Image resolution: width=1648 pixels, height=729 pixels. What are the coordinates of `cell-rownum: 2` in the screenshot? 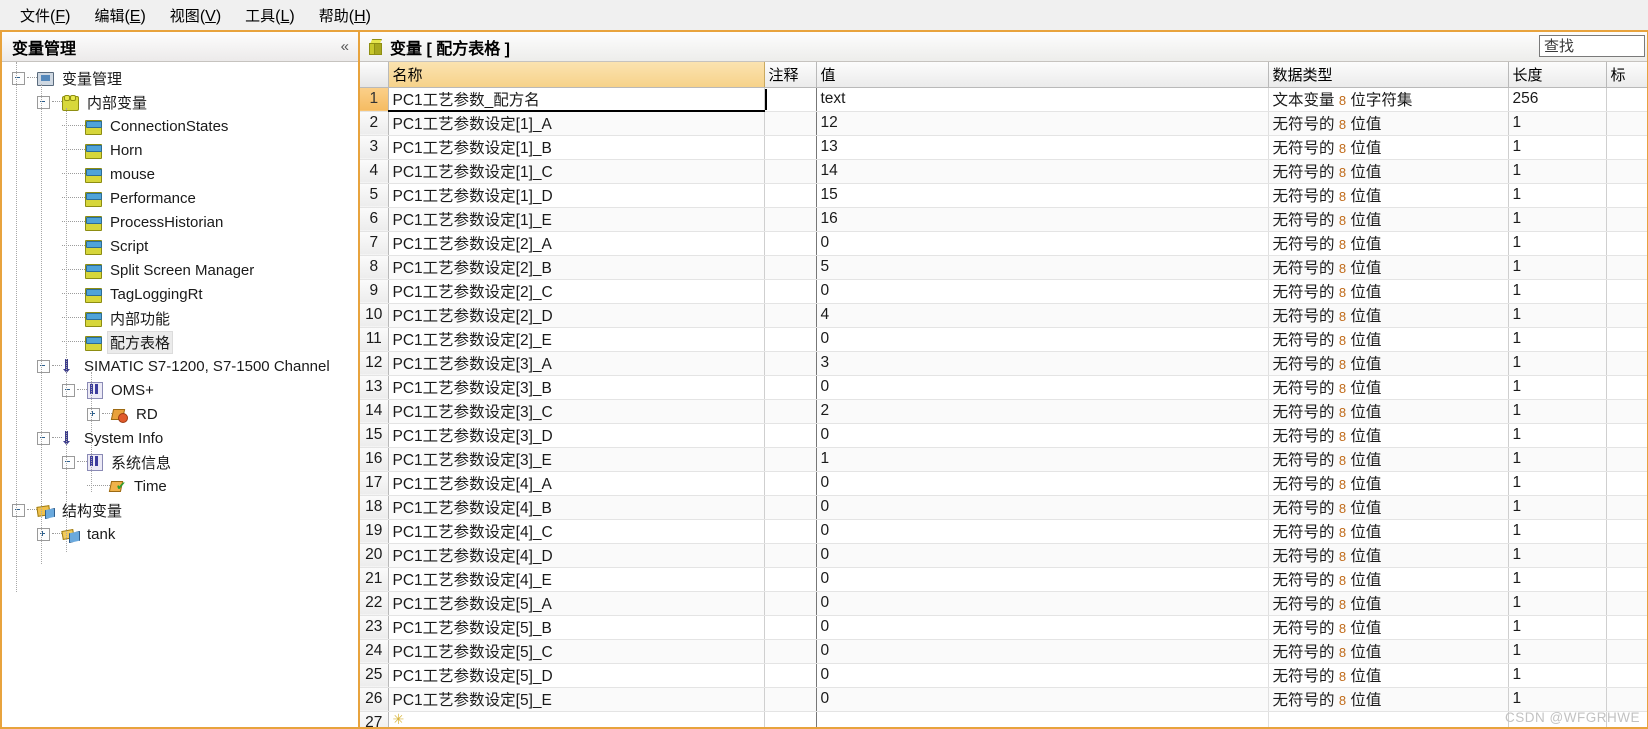 It's located at (374, 123).